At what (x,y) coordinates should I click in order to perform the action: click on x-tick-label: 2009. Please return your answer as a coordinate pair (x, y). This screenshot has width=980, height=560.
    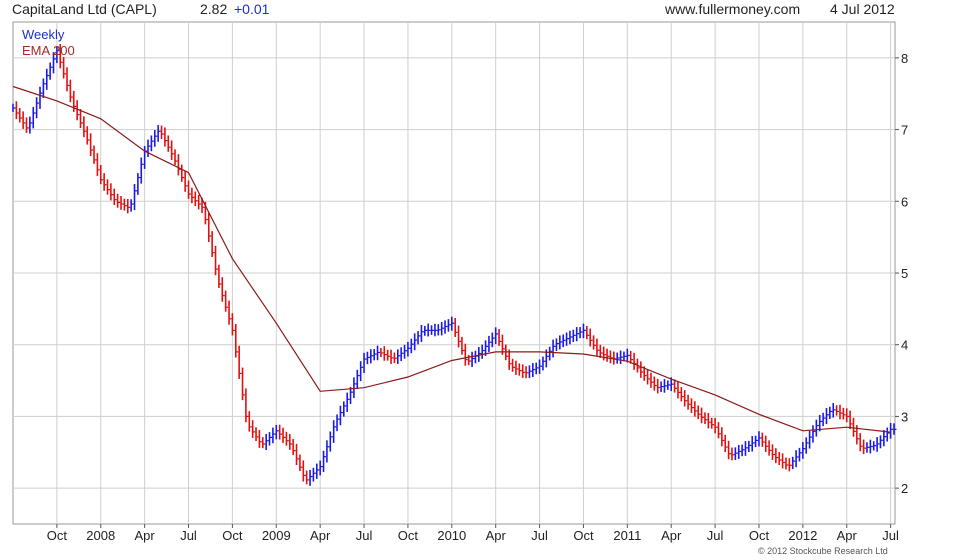
    Looking at the image, I should click on (276, 535).